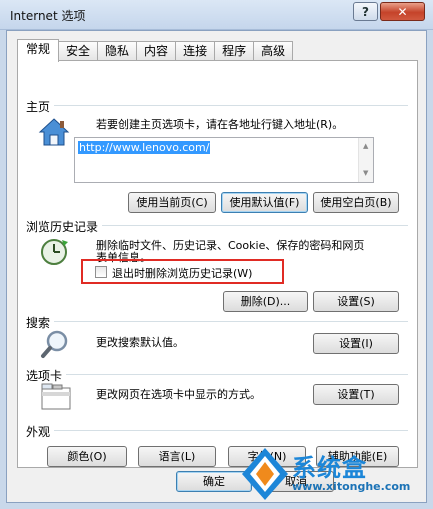 The width and height of the screenshot is (433, 509). What do you see at coordinates (117, 51) in the screenshot?
I see `tab-privacy: 隐私` at bounding box center [117, 51].